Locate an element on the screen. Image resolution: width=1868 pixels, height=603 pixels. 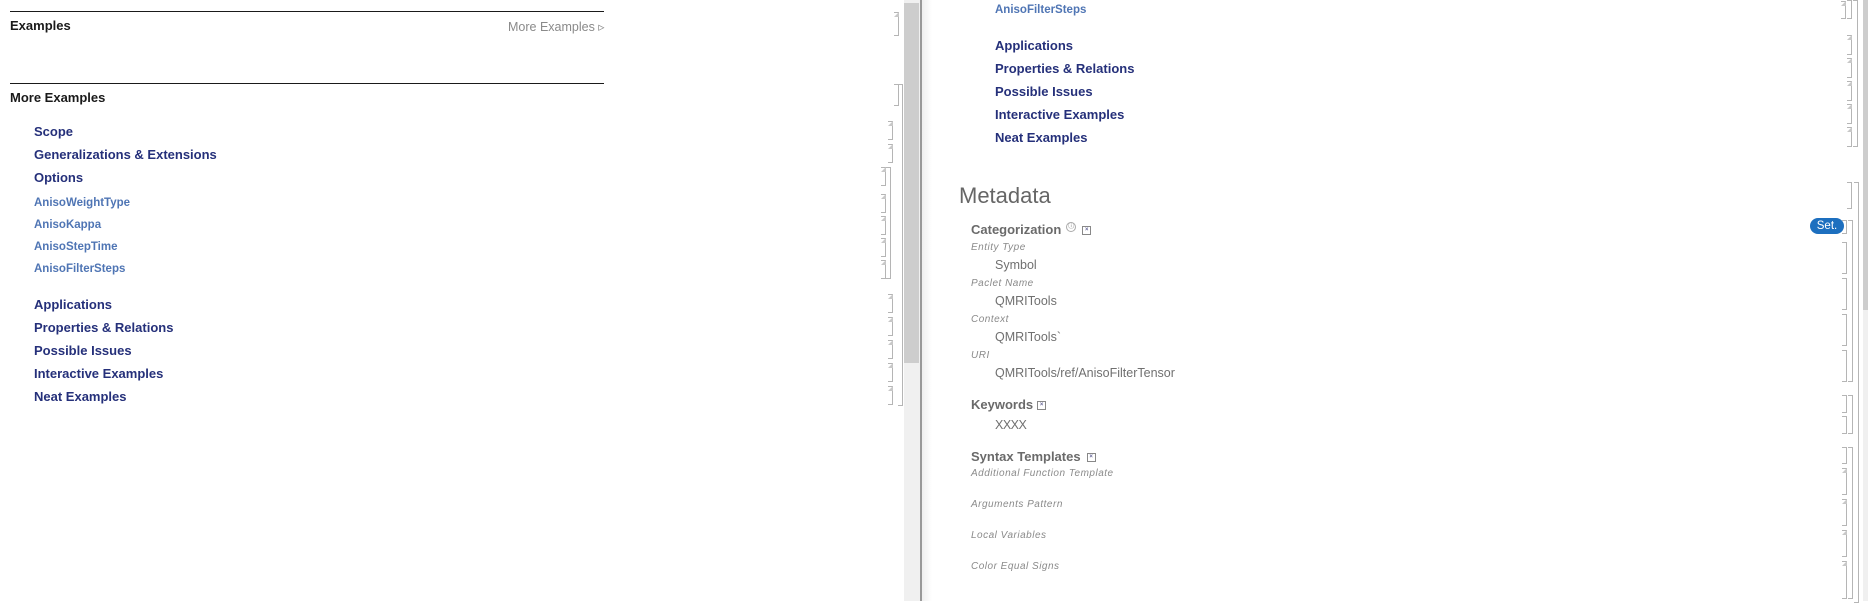
keywords-title: Keywords × is located at coordinates (1009, 404).